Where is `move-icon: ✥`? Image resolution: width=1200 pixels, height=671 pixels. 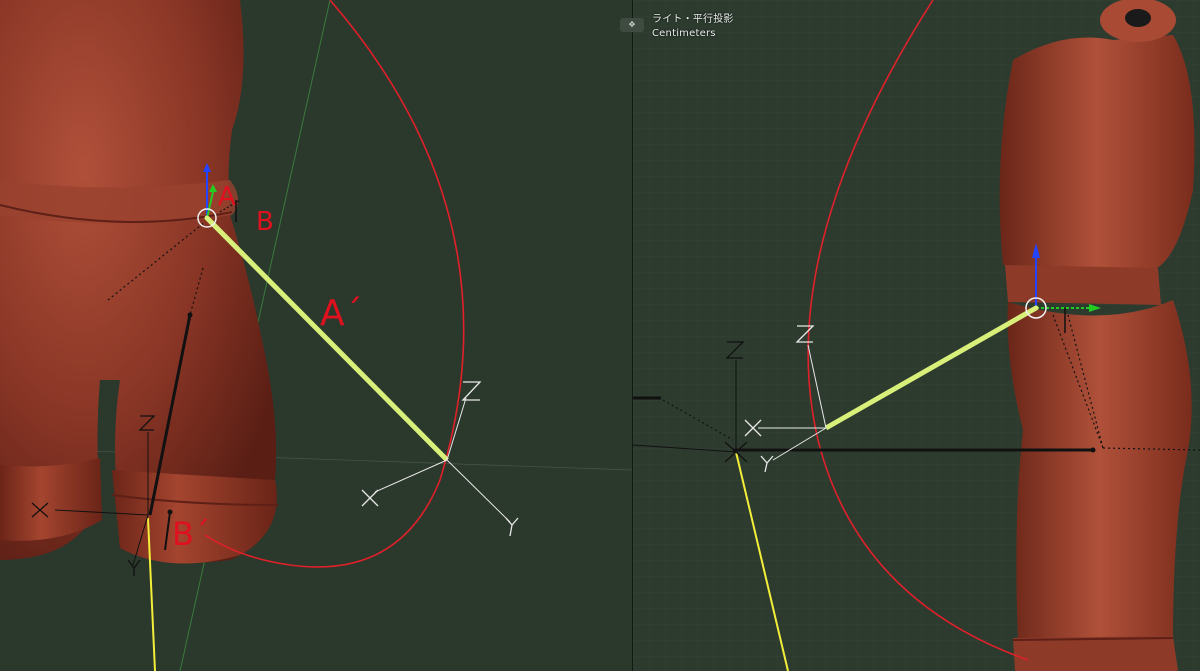 move-icon: ✥ is located at coordinates (632, 25).